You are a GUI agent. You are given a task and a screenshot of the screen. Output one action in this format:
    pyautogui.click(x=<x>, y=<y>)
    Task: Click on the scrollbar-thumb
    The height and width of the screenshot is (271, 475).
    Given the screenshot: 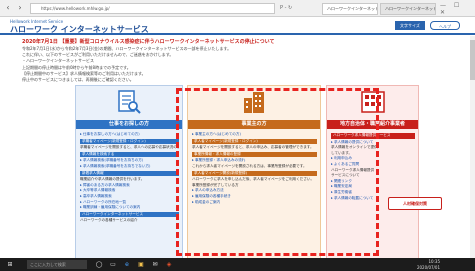 What is the action you would take?
    pyautogui.click(x=472, y=60)
    